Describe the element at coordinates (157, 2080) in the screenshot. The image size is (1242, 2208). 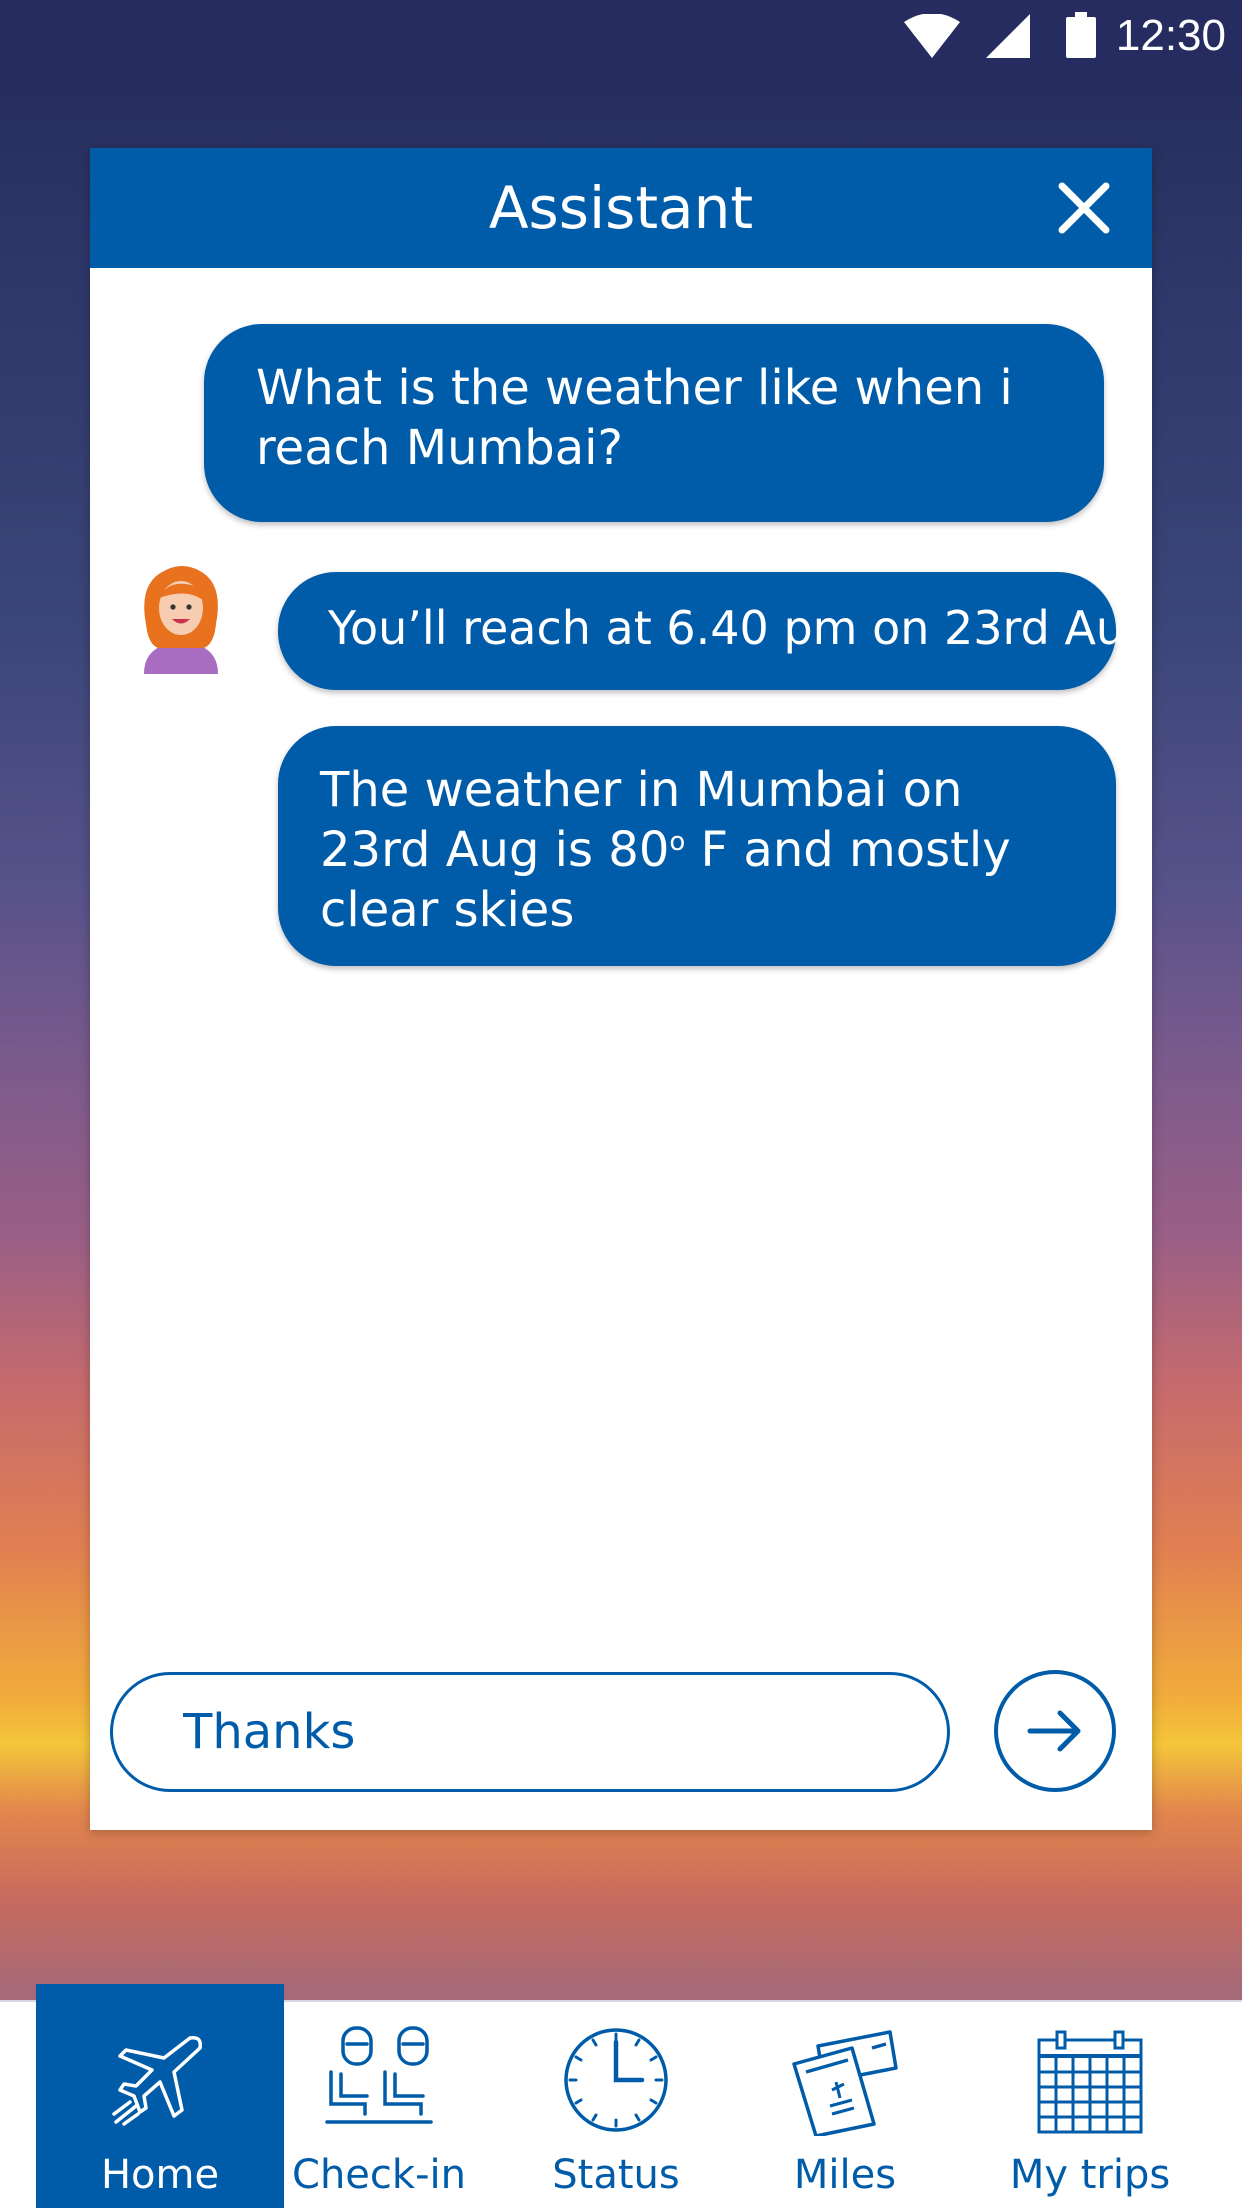
I see `airplane-icon` at that location.